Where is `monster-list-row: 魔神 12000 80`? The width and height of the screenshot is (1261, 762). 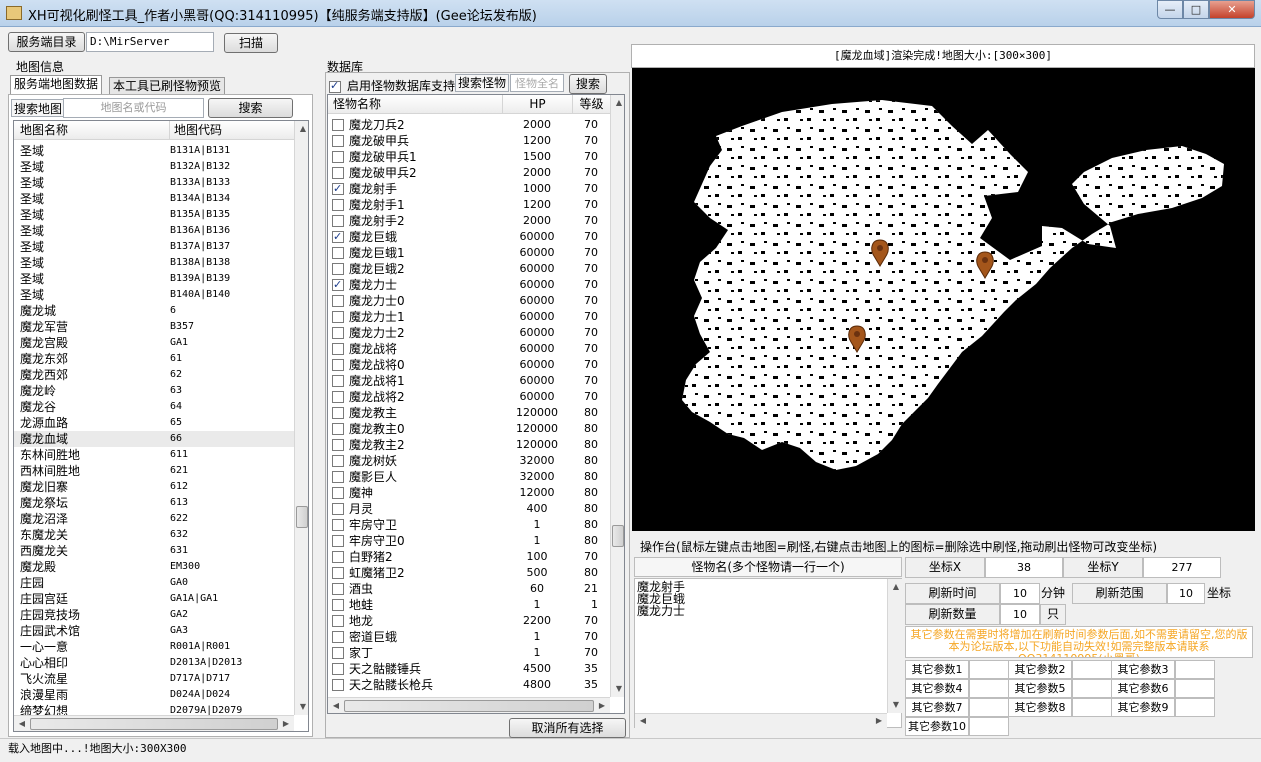 monster-list-row: 魔神 12000 80 is located at coordinates (469, 493).